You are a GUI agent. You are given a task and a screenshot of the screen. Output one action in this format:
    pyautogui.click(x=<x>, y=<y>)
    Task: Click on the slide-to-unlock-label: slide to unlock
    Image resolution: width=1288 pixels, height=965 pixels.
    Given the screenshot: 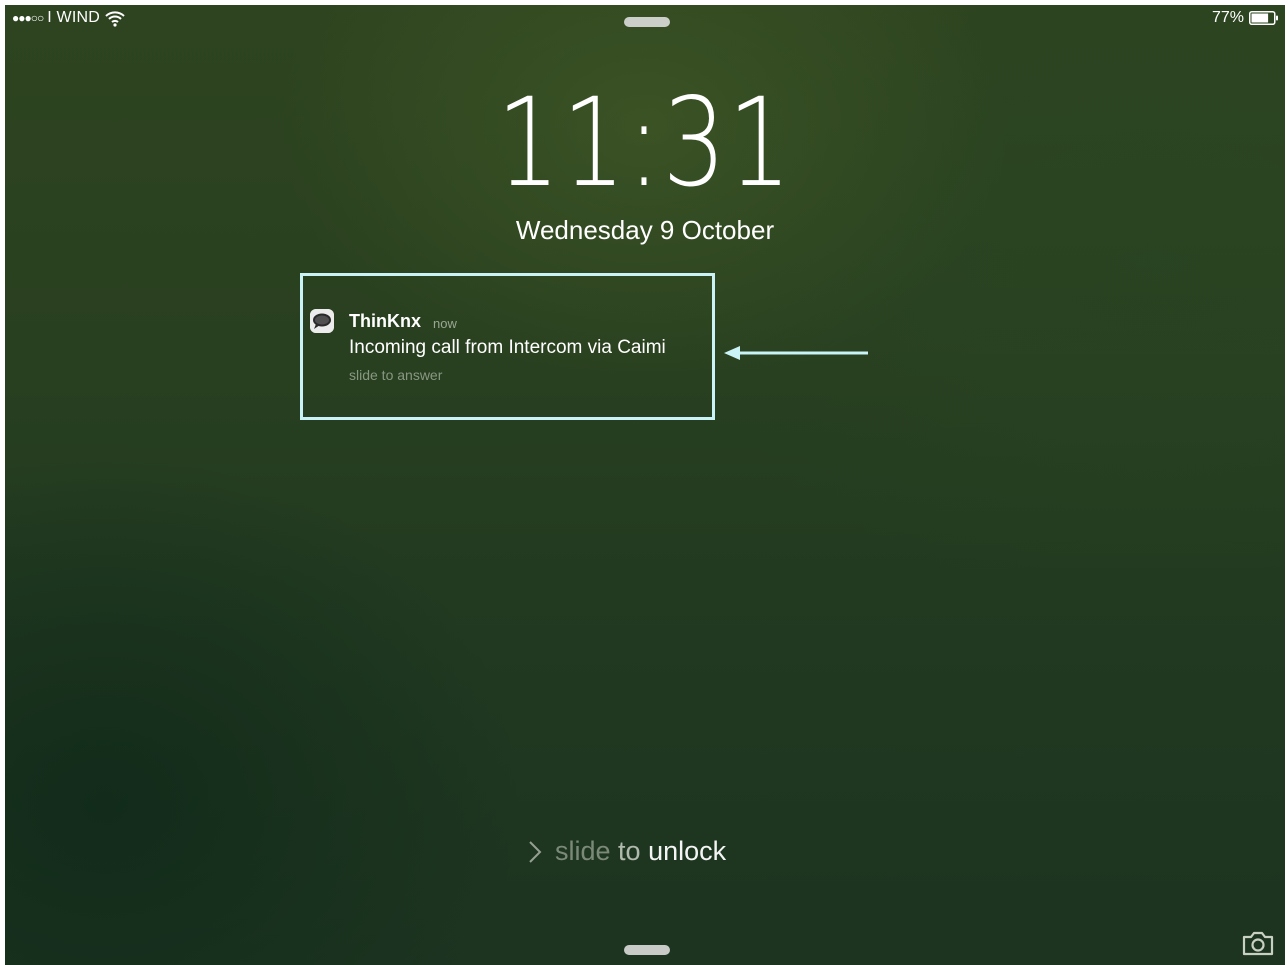 What is the action you would take?
    pyautogui.click(x=640, y=851)
    